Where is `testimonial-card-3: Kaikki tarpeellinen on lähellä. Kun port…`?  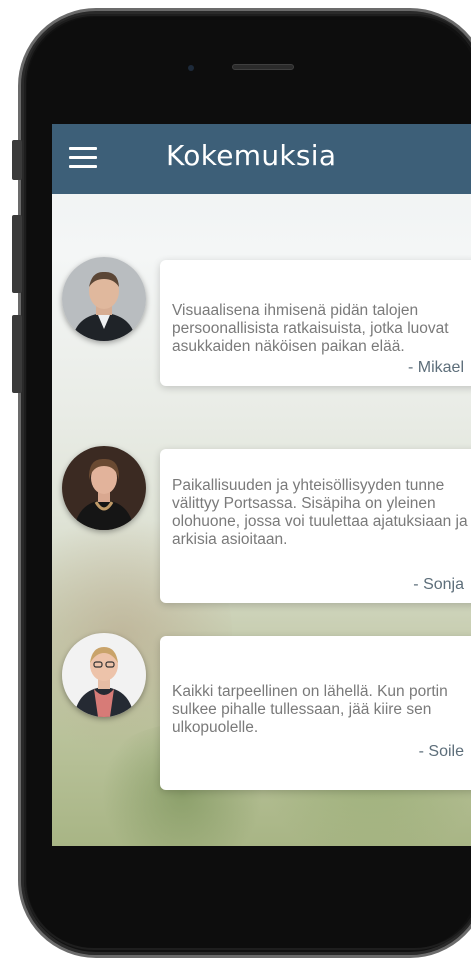 testimonial-card-3: Kaikki tarpeellinen on lähellä. Kun port… is located at coordinates (315, 713).